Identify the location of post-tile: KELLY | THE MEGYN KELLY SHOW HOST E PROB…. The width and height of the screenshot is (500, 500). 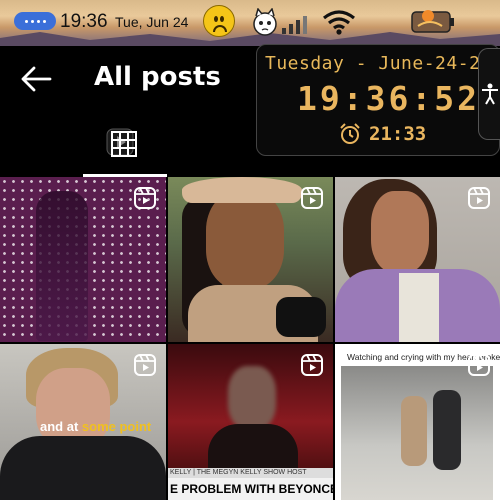
(250, 422).